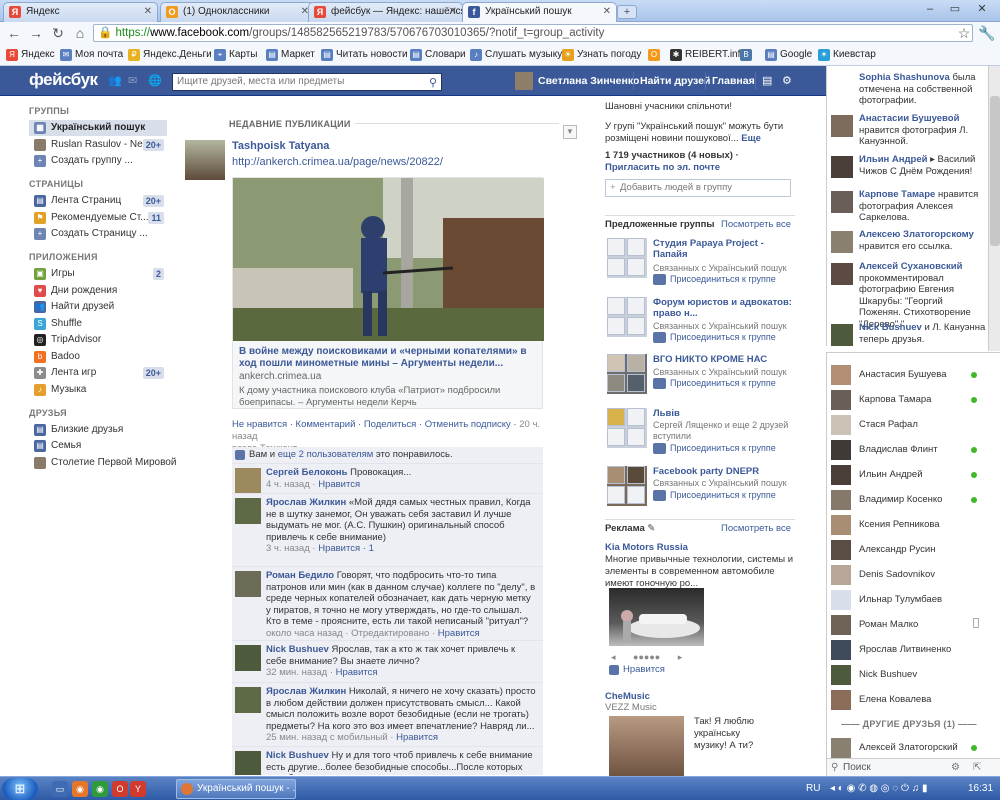 The width and height of the screenshot is (1000, 800). I want to click on search-icon: ⚲, so click(433, 82).